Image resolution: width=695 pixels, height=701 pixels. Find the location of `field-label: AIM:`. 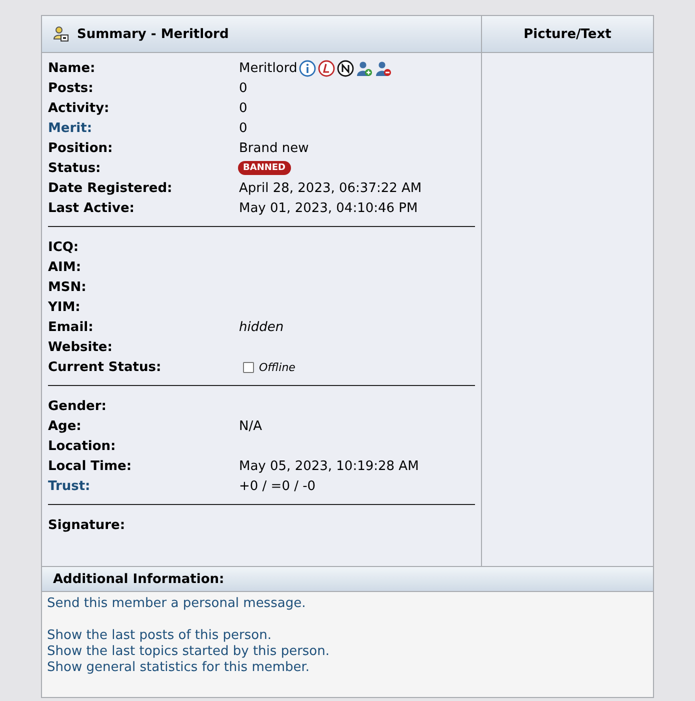

field-label: AIM: is located at coordinates (65, 267).